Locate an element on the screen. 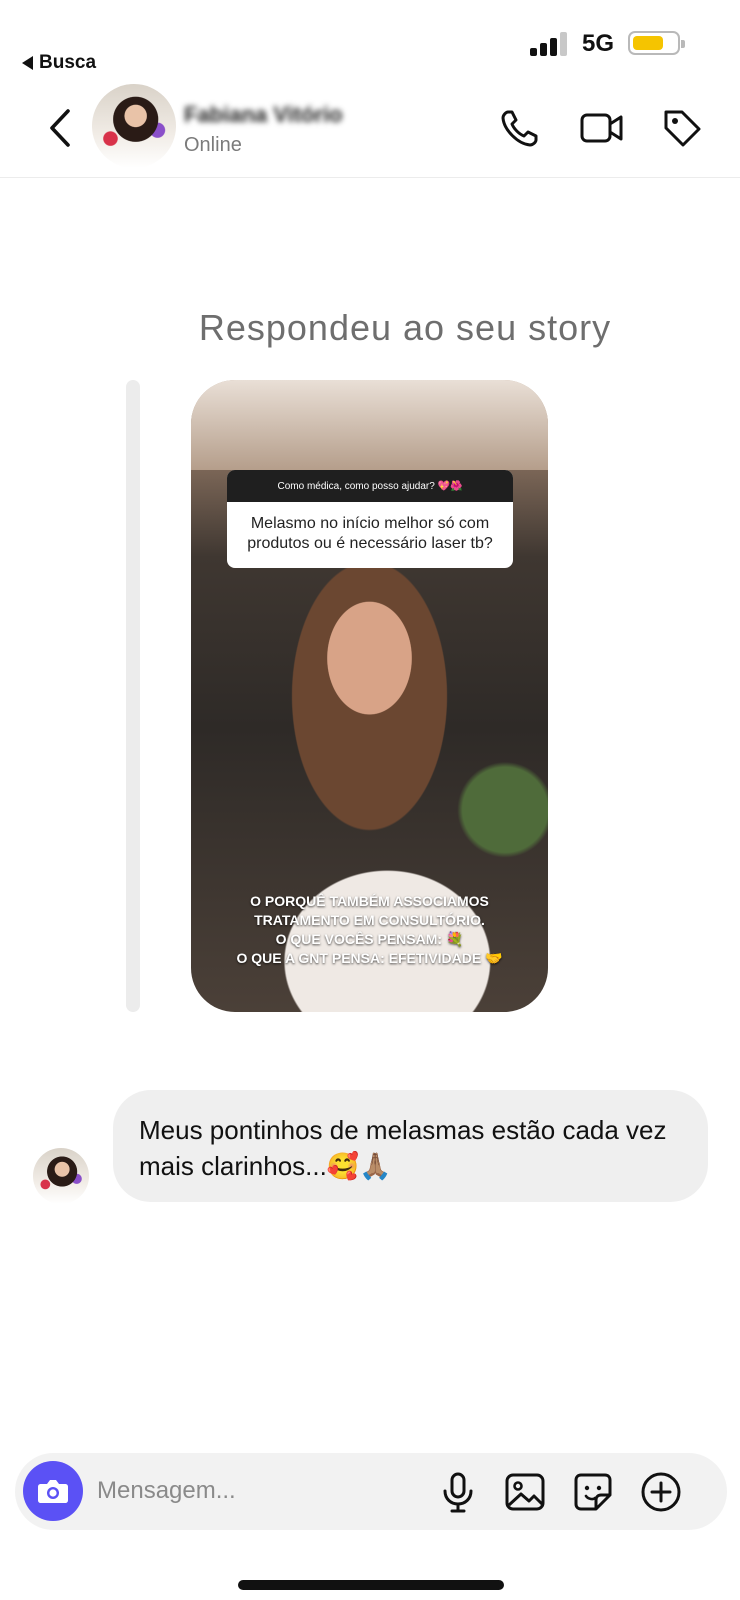  more-options-button is located at coordinates (661, 1492).